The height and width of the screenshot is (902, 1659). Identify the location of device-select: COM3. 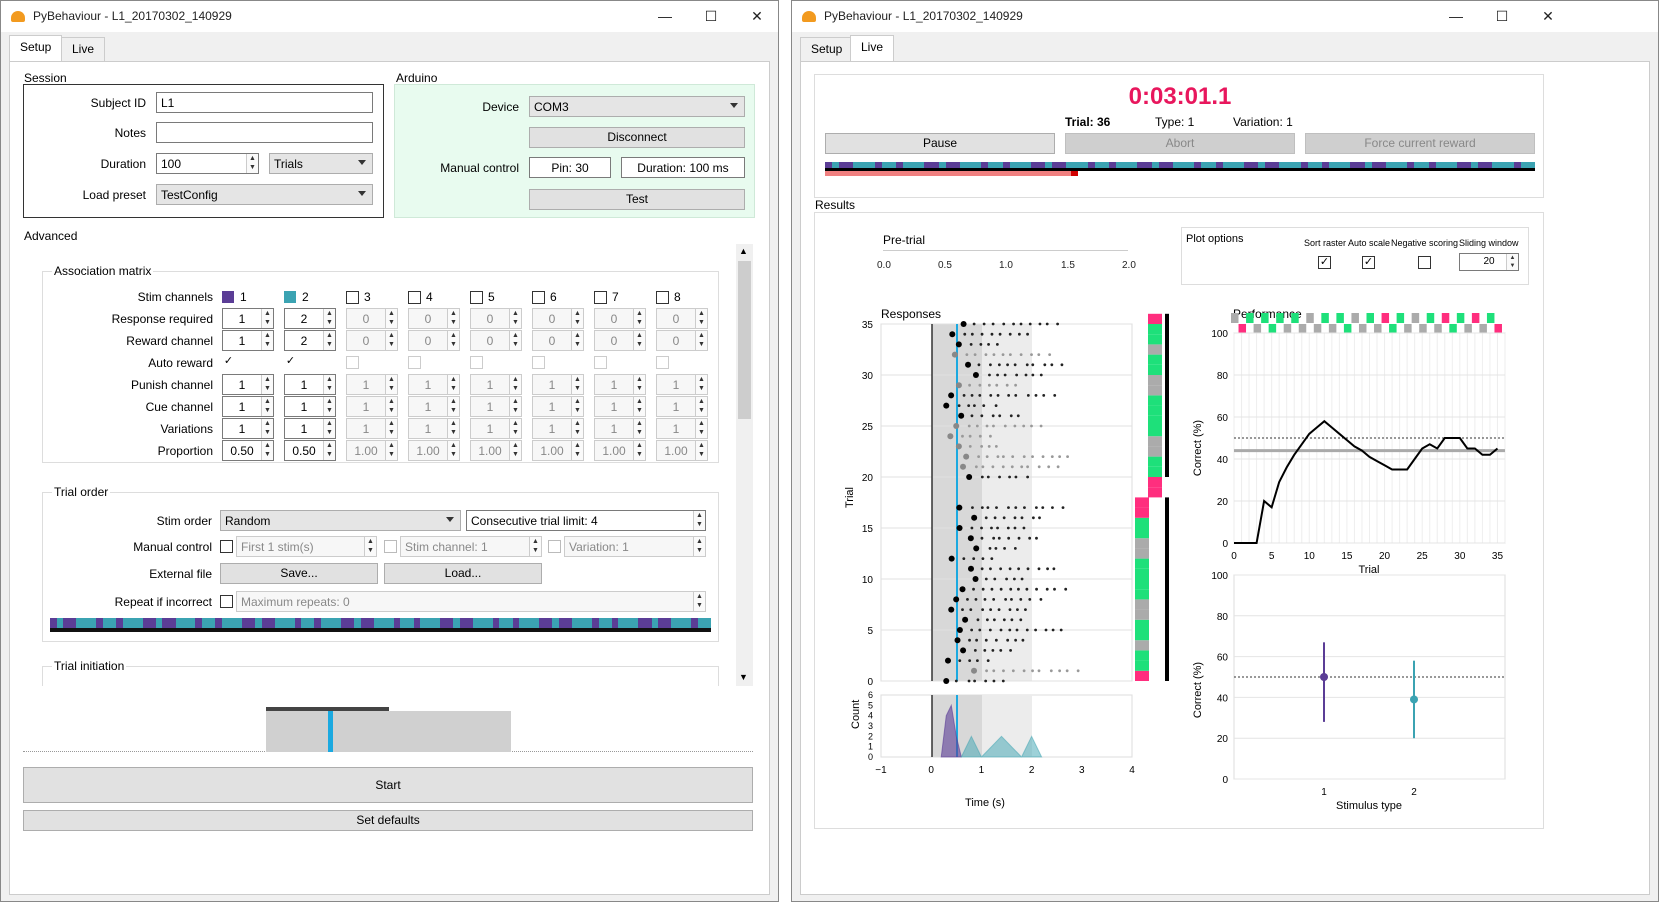
(637, 106).